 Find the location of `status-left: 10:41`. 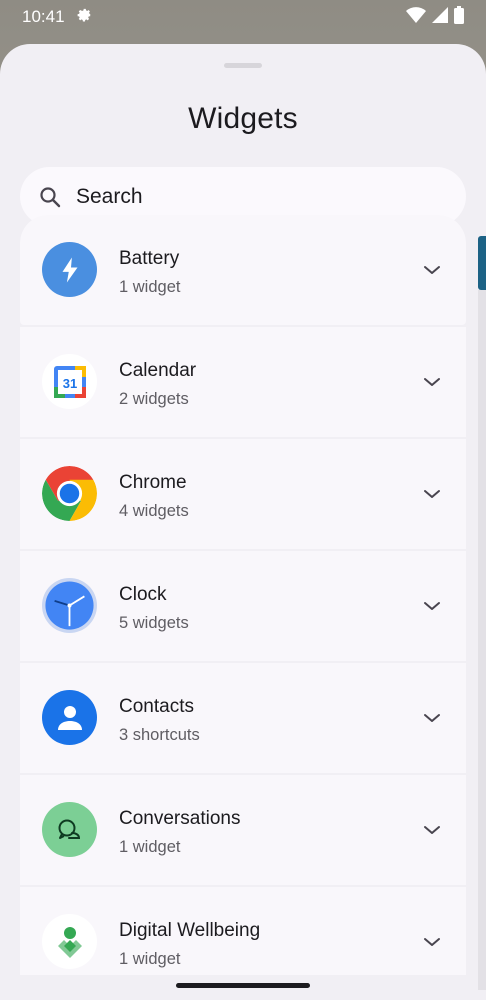

status-left: 10:41 is located at coordinates (57, 17).